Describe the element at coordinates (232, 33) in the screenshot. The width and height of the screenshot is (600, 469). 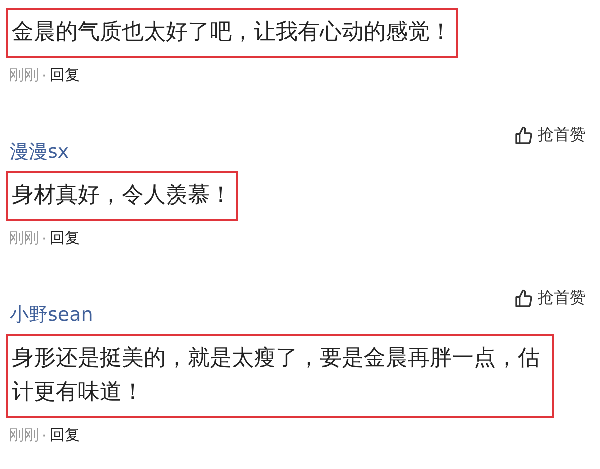
I see `comment-text: 金晨的气质也太好了吧，让我有心动的感觉！` at that location.